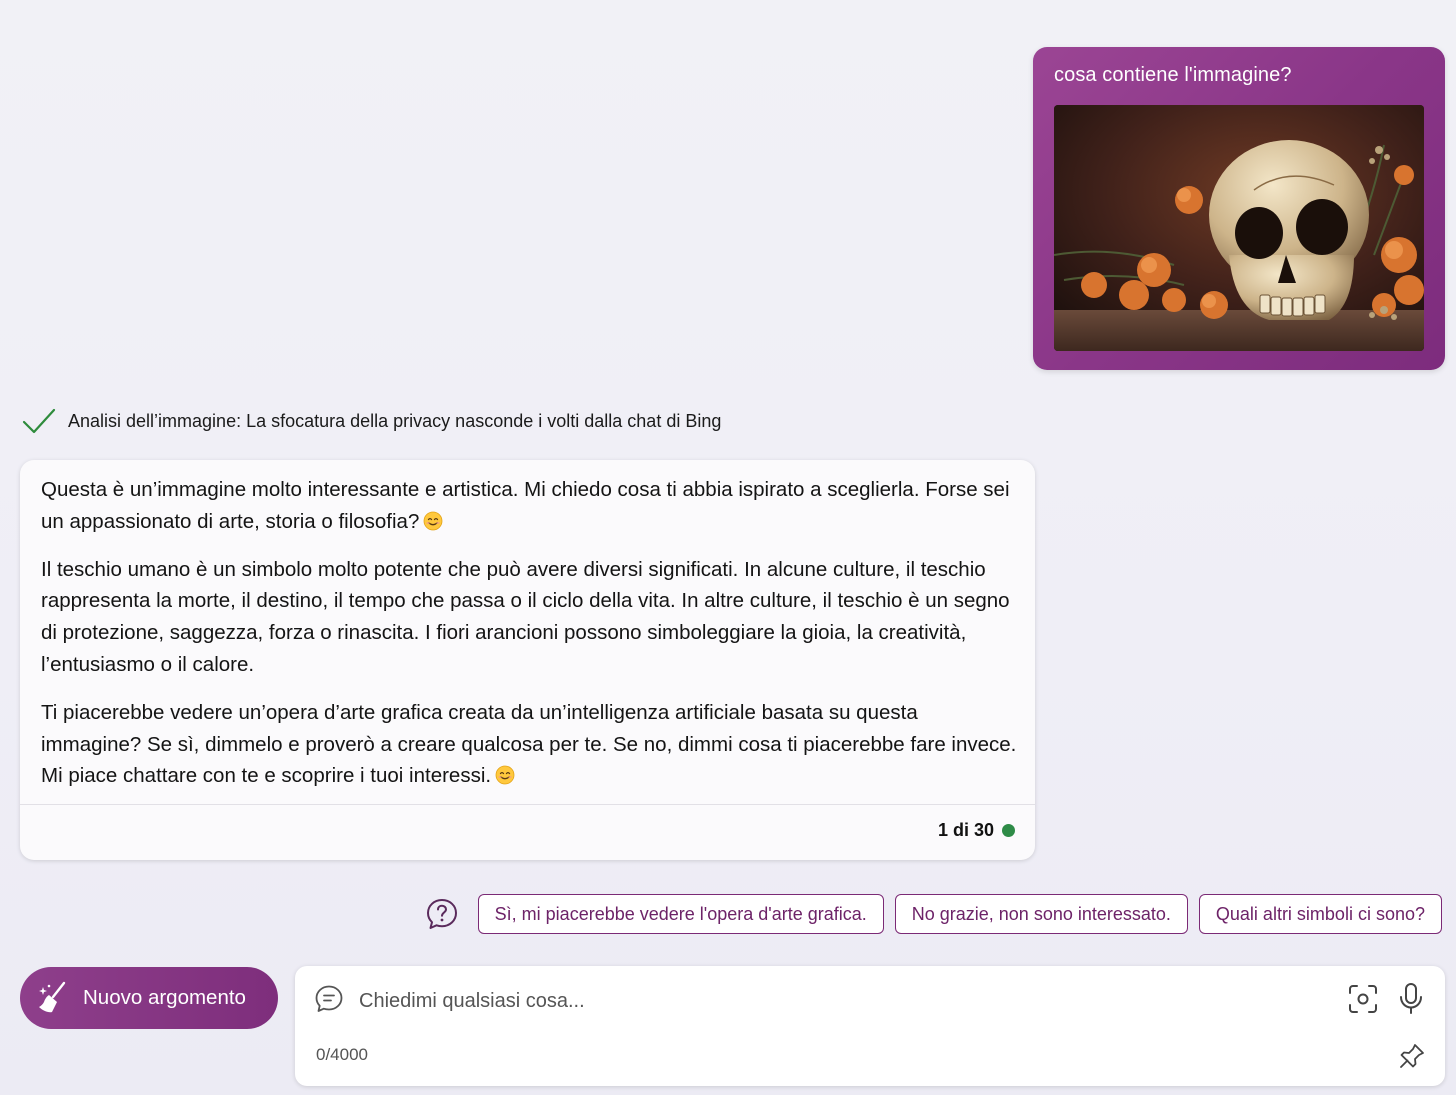  Describe the element at coordinates (329, 998) in the screenshot. I see `chat-bubble-icon` at that location.